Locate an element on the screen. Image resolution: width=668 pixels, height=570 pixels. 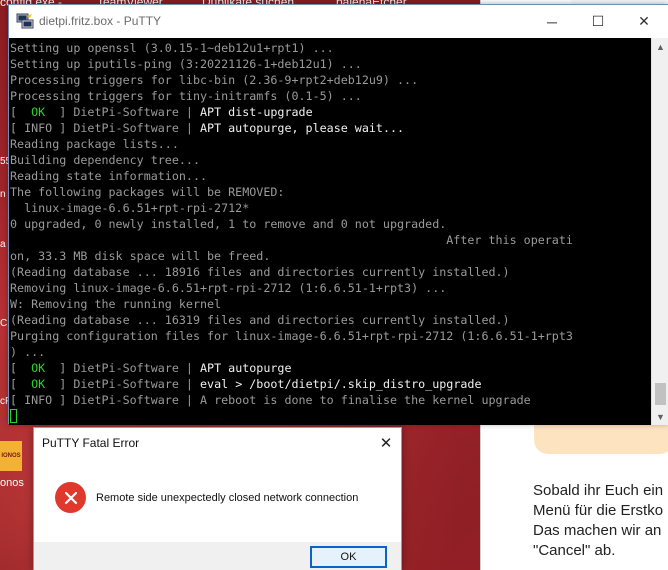
maximize-icon: ☐ is located at coordinates (598, 21).